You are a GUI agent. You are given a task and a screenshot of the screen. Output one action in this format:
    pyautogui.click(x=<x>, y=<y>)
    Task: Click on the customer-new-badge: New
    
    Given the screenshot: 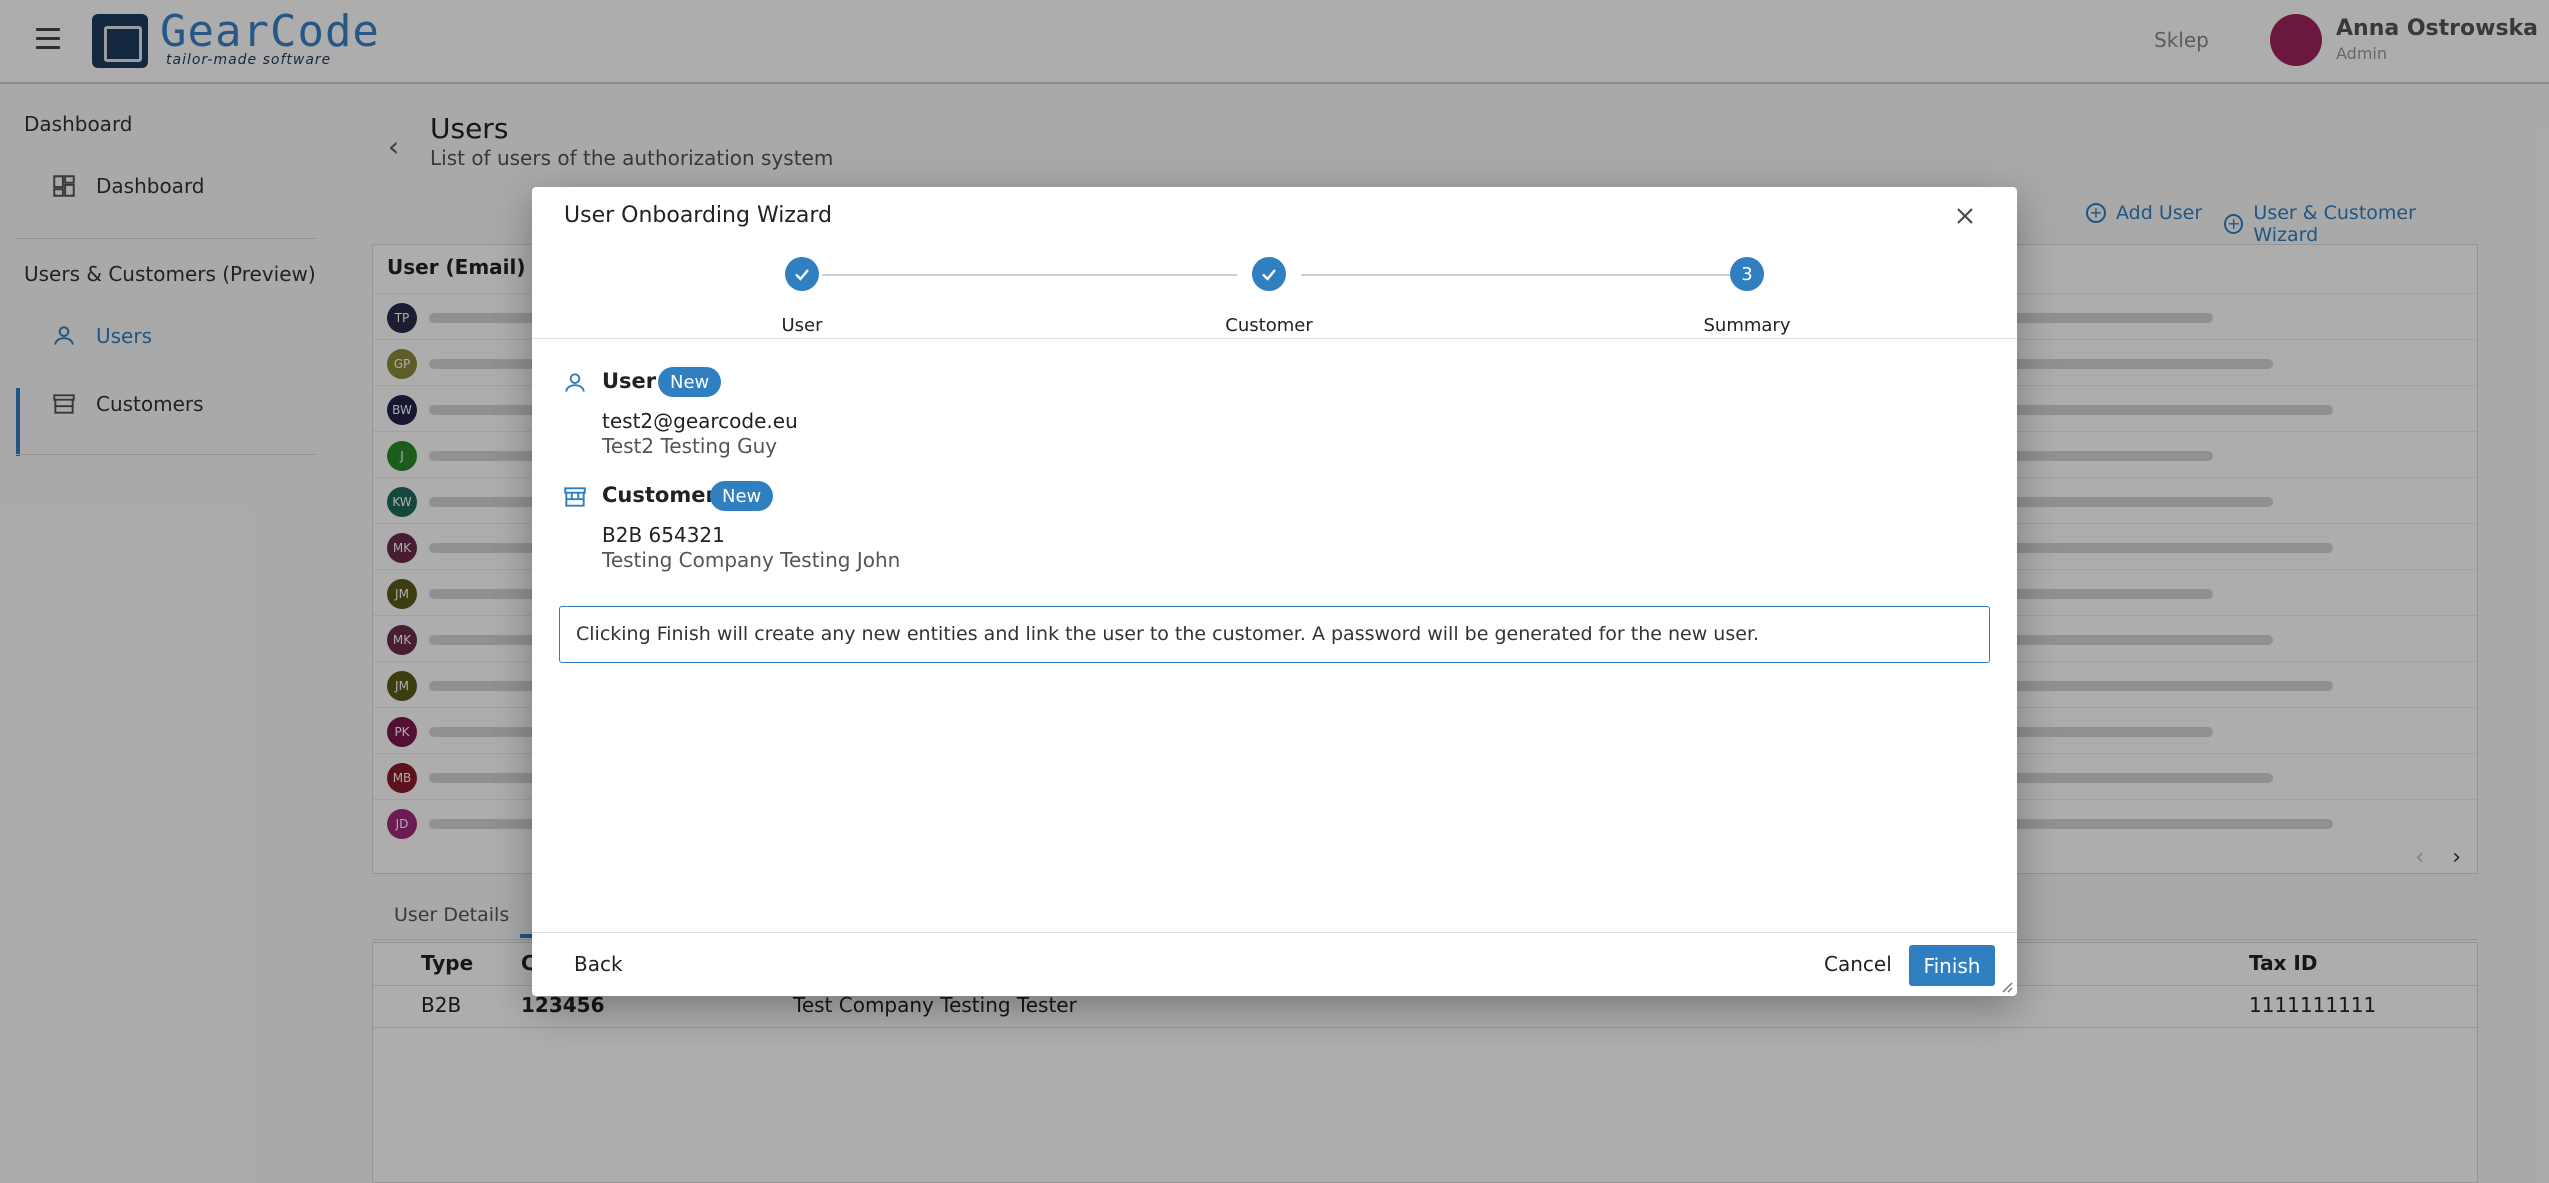 What is the action you would take?
    pyautogui.click(x=742, y=496)
    